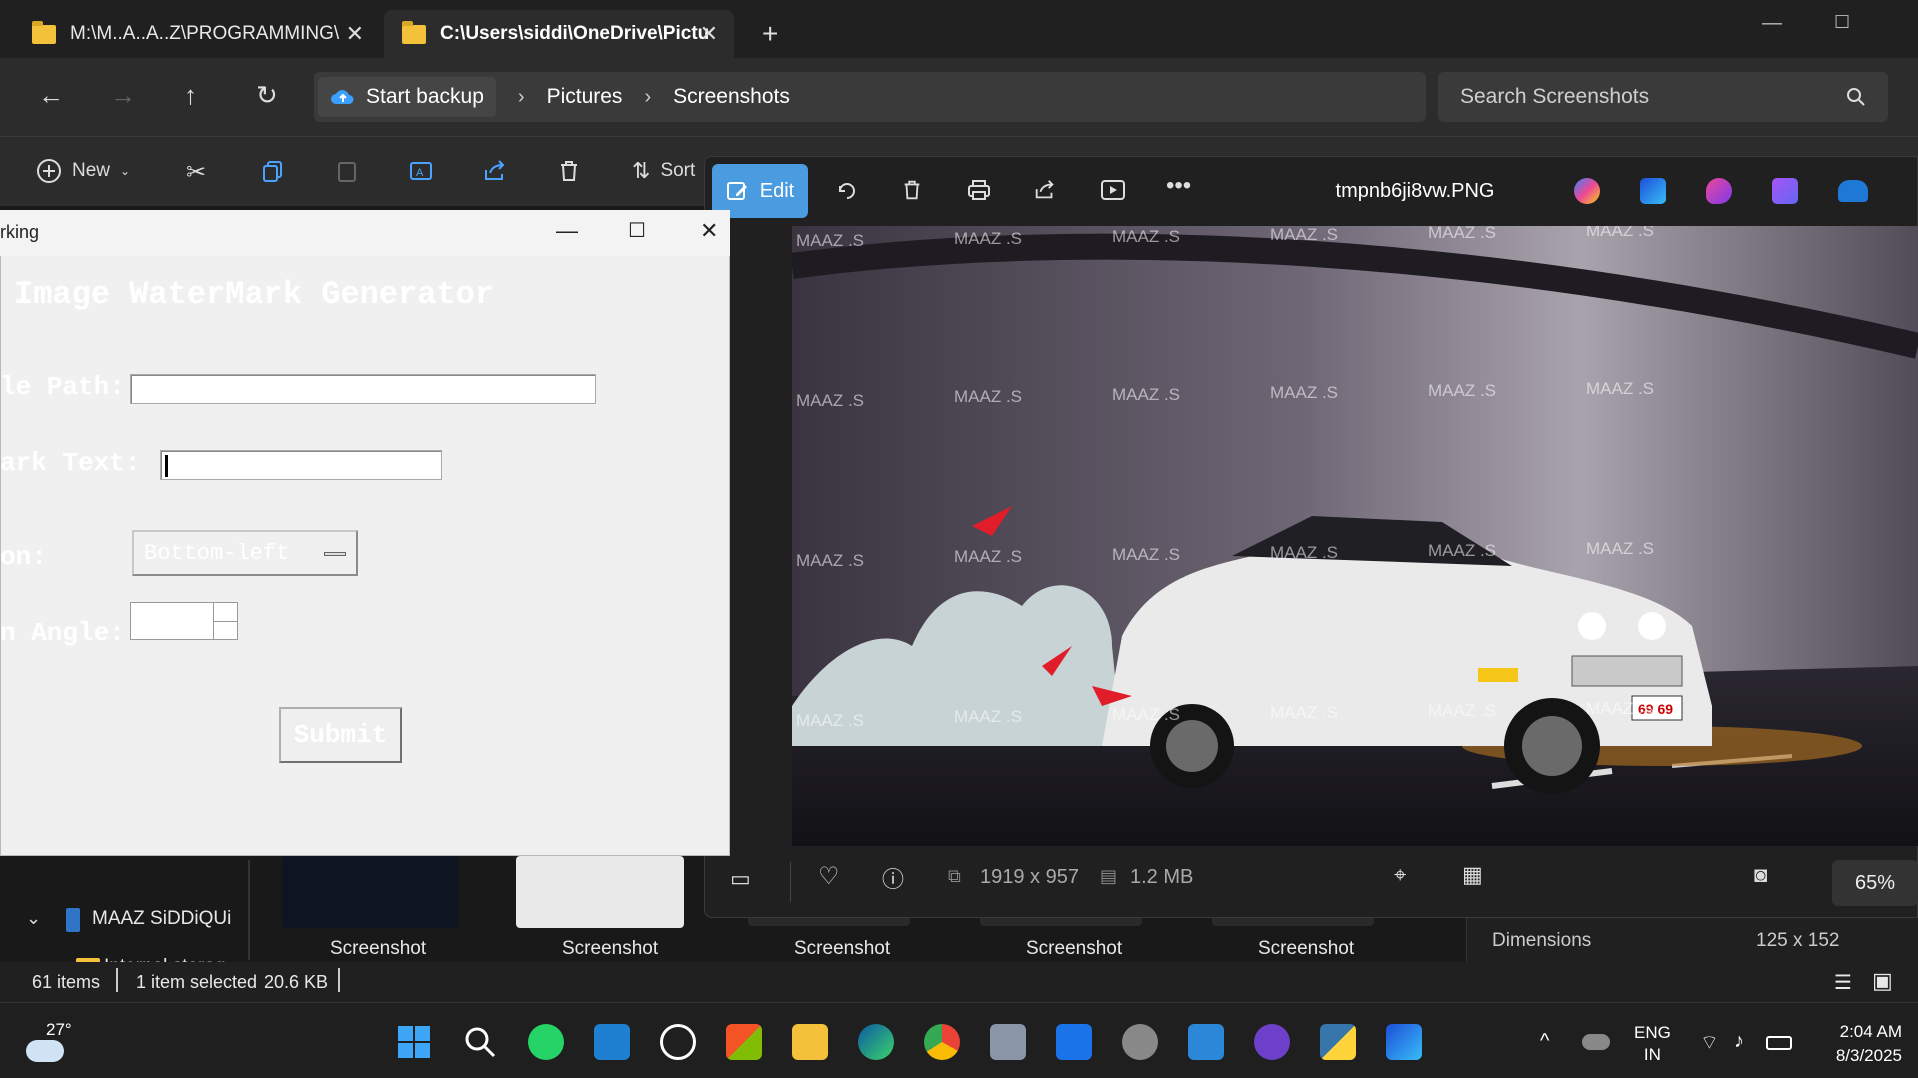 The image size is (1918, 1078). What do you see at coordinates (363, 389) in the screenshot?
I see `file-path-input` at bounding box center [363, 389].